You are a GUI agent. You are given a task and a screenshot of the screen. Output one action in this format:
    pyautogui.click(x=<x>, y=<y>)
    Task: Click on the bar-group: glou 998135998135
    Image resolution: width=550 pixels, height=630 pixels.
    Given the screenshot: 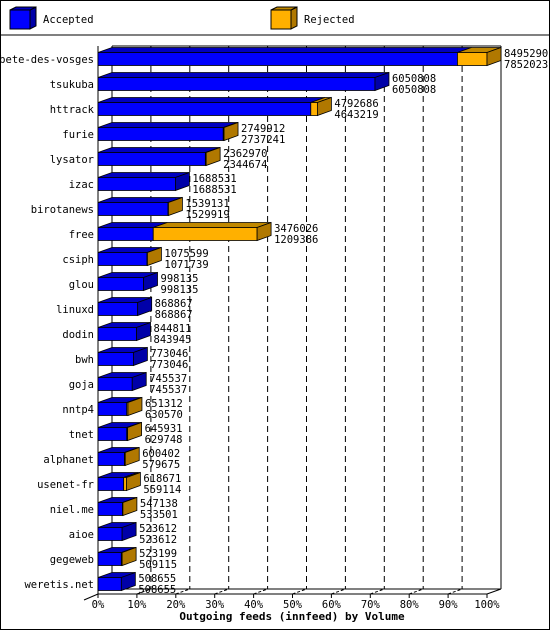 What is the action you would take?
    pyautogui.click(x=134, y=283)
    